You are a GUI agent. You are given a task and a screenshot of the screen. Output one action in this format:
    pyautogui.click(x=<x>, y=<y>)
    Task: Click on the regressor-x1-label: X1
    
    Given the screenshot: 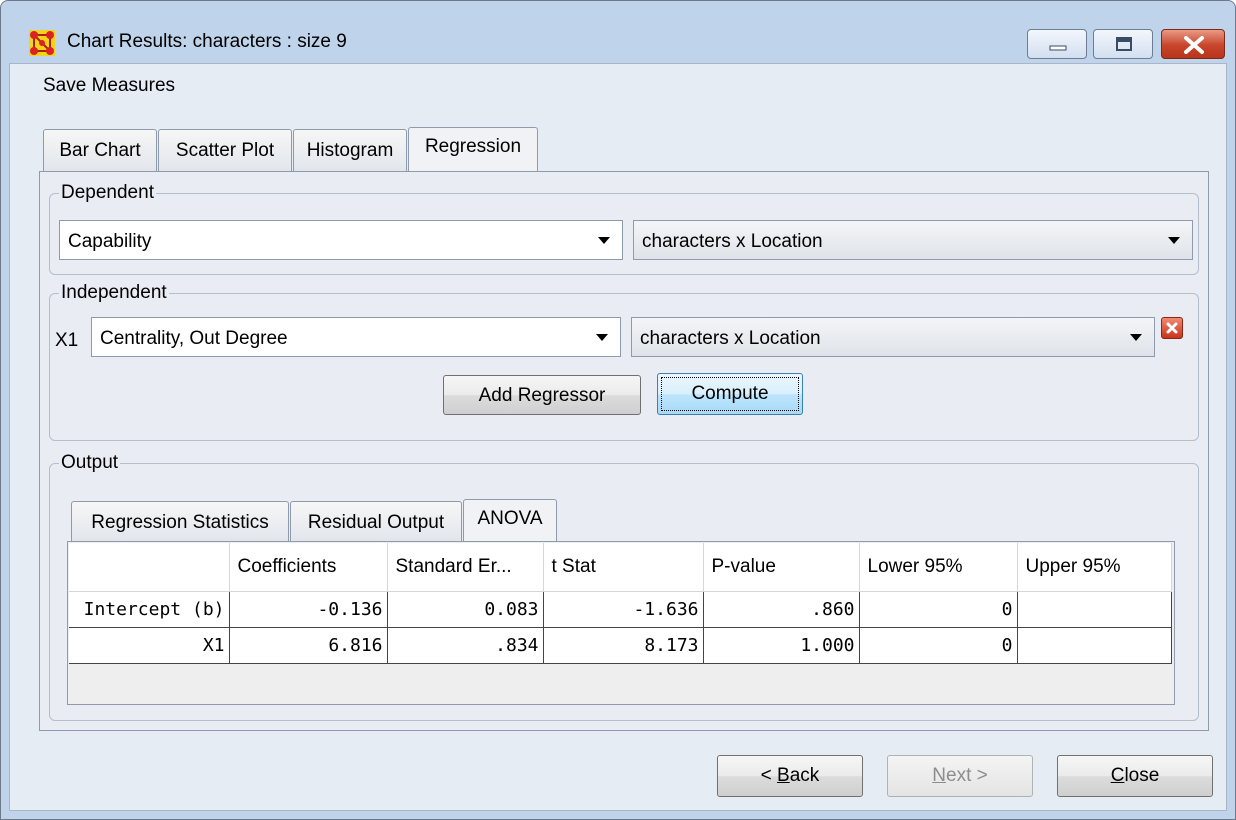 What is the action you would take?
    pyautogui.click(x=67, y=340)
    